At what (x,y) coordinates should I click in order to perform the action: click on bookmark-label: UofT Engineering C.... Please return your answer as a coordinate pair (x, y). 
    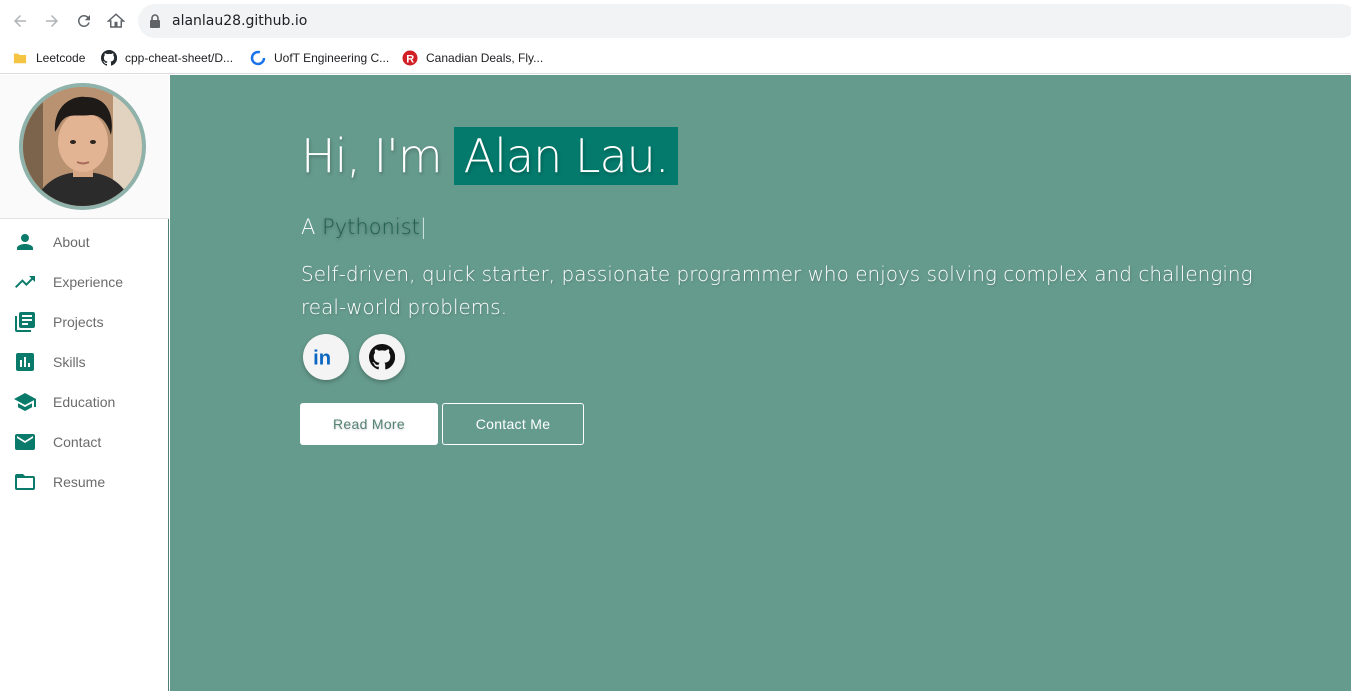
    Looking at the image, I should click on (332, 58).